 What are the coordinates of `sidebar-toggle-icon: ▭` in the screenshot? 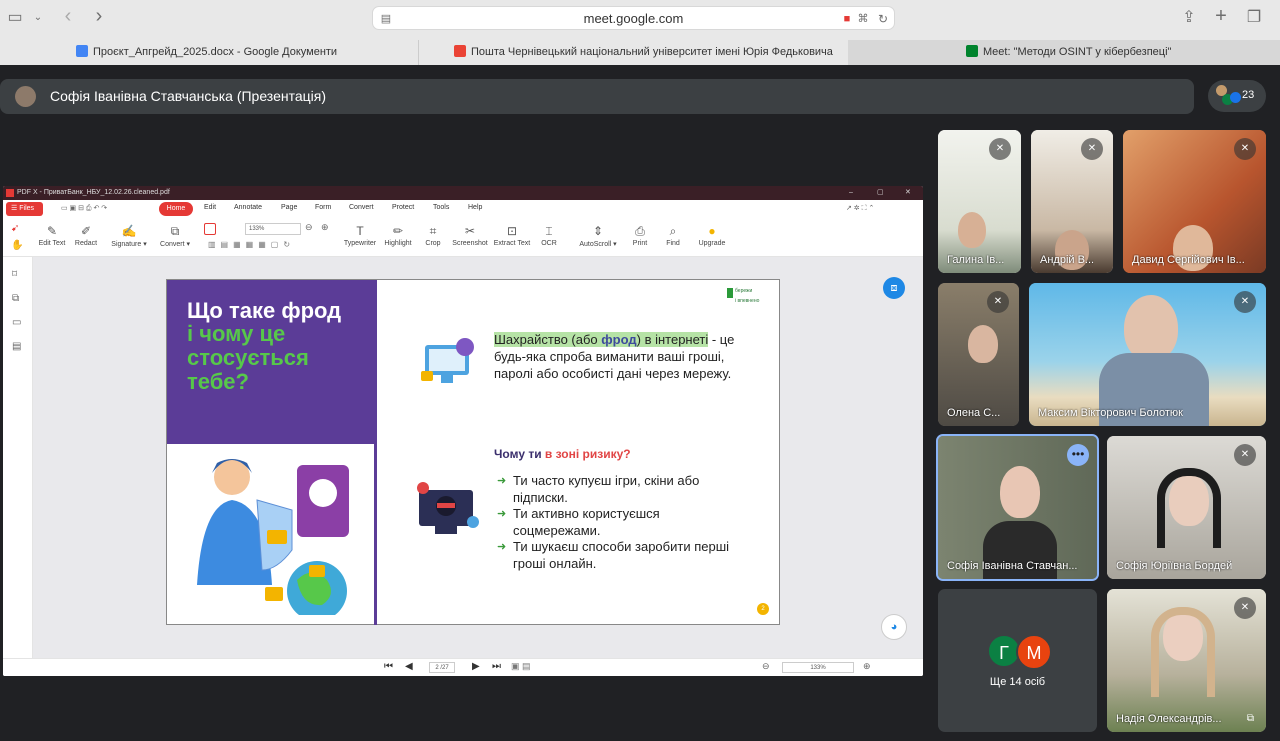 It's located at (15, 18).